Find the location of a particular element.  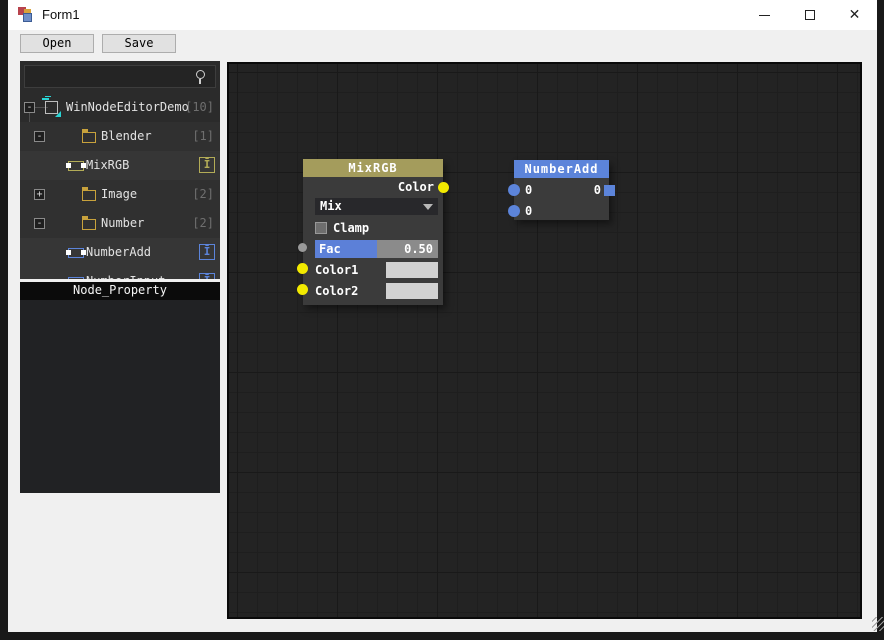

tree-item-label: WinNodeEditorDemo is located at coordinates (127, 107).